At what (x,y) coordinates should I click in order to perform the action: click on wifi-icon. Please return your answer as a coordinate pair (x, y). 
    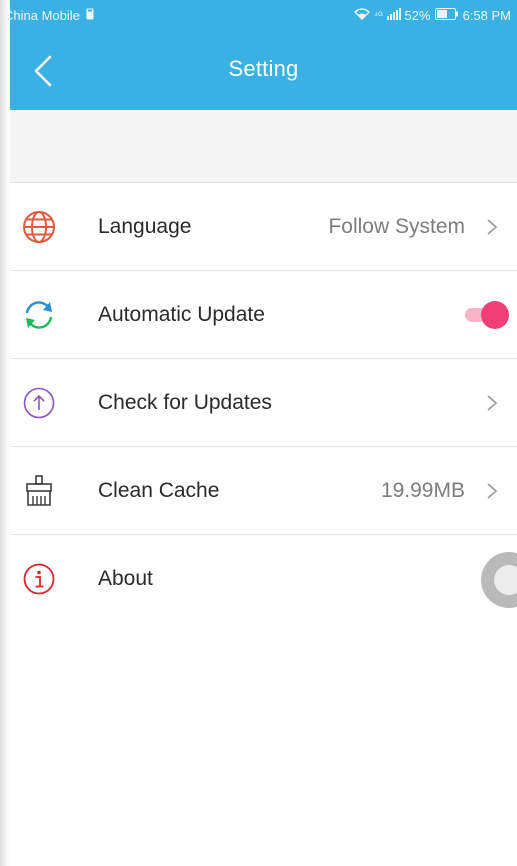
    Looking at the image, I should click on (362, 15).